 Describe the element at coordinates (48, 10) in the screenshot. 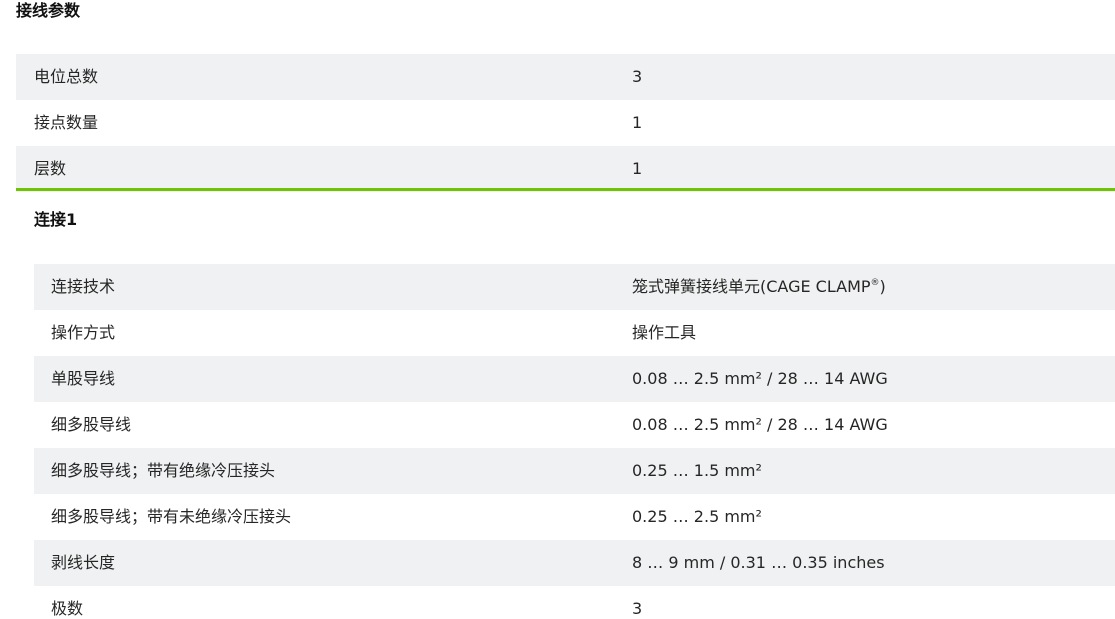

I see `section-title: 接线参数` at that location.